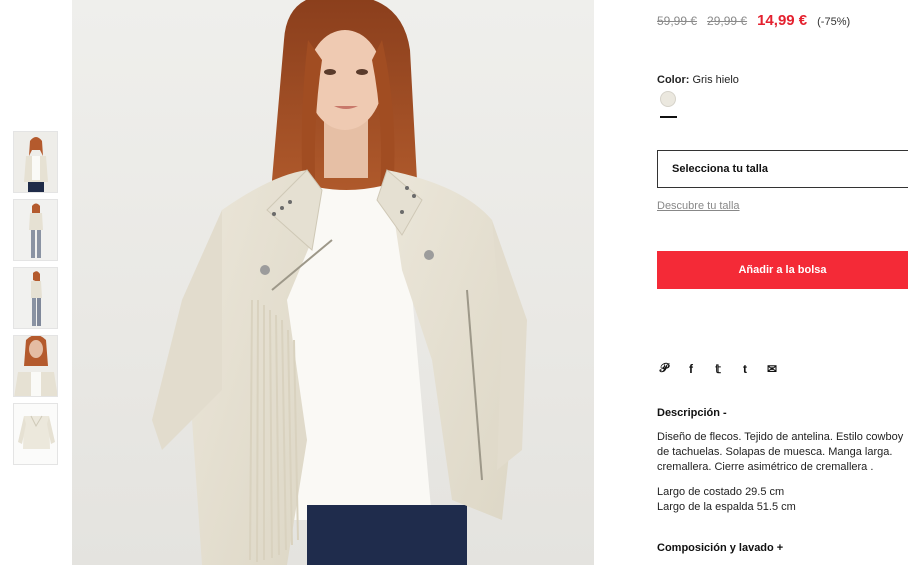 This screenshot has height=565, width=908. Describe the element at coordinates (673, 80) in the screenshot. I see `color-heading: Color:` at that location.